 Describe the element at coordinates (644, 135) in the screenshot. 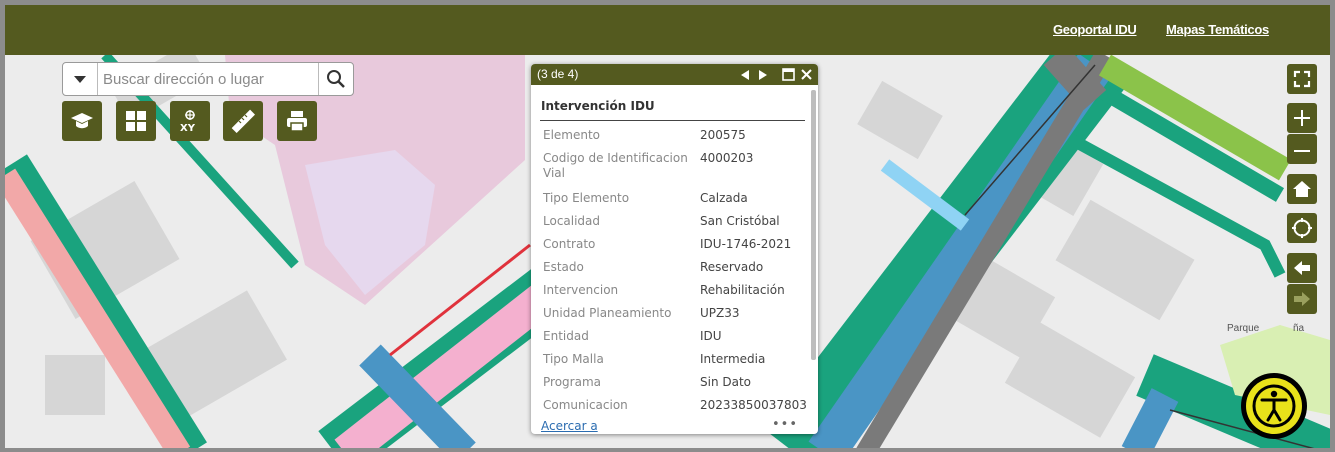

I see `attribute-row: Elemento 200575` at that location.